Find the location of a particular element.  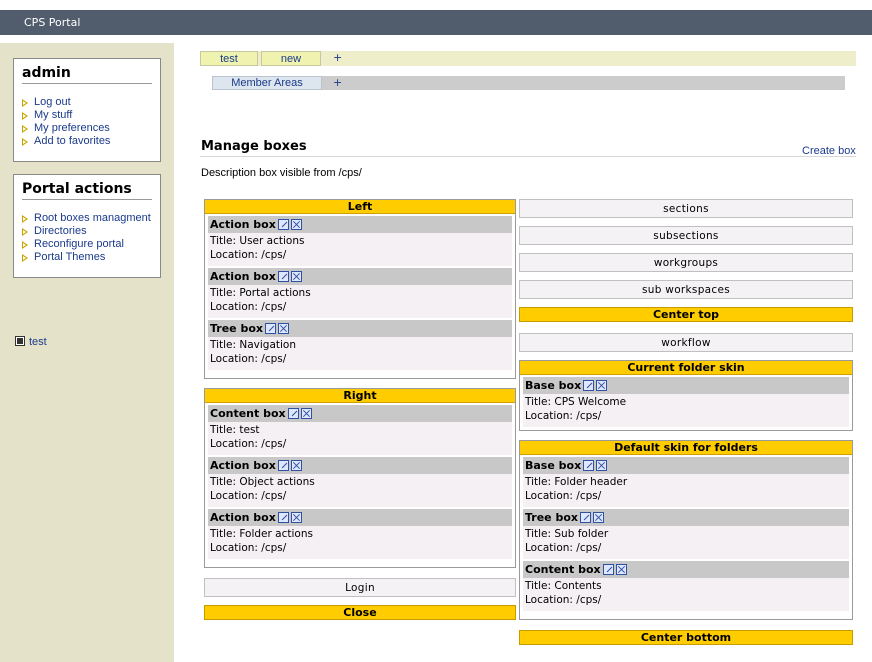

root-boxes-link: Root boxes managment is located at coordinates (87, 218).